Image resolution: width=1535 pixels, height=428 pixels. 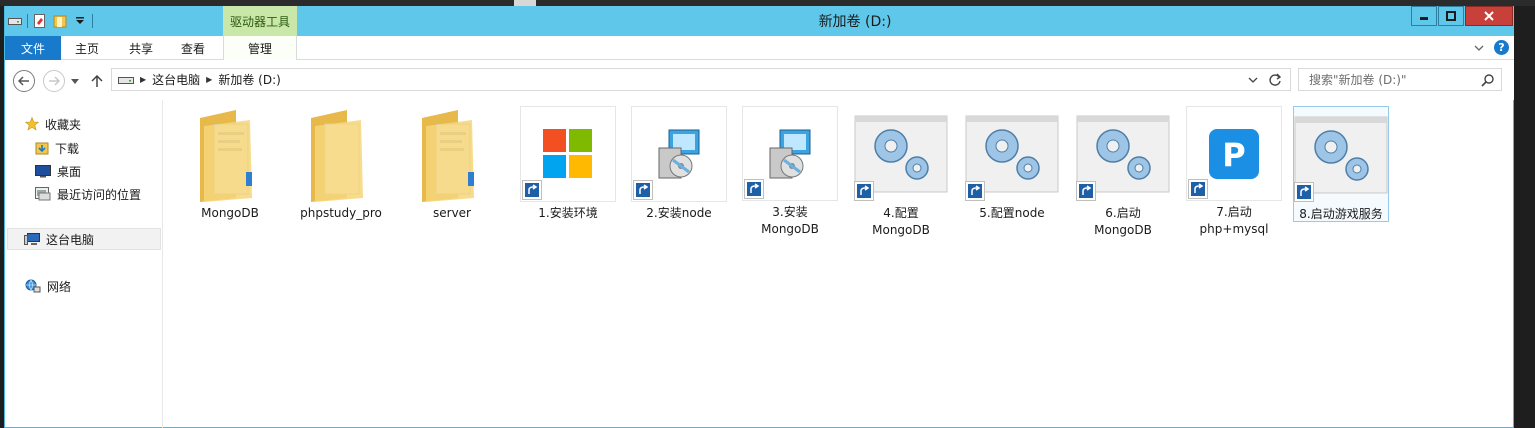 I want to click on folder-item-server: server, so click(x=452, y=172).